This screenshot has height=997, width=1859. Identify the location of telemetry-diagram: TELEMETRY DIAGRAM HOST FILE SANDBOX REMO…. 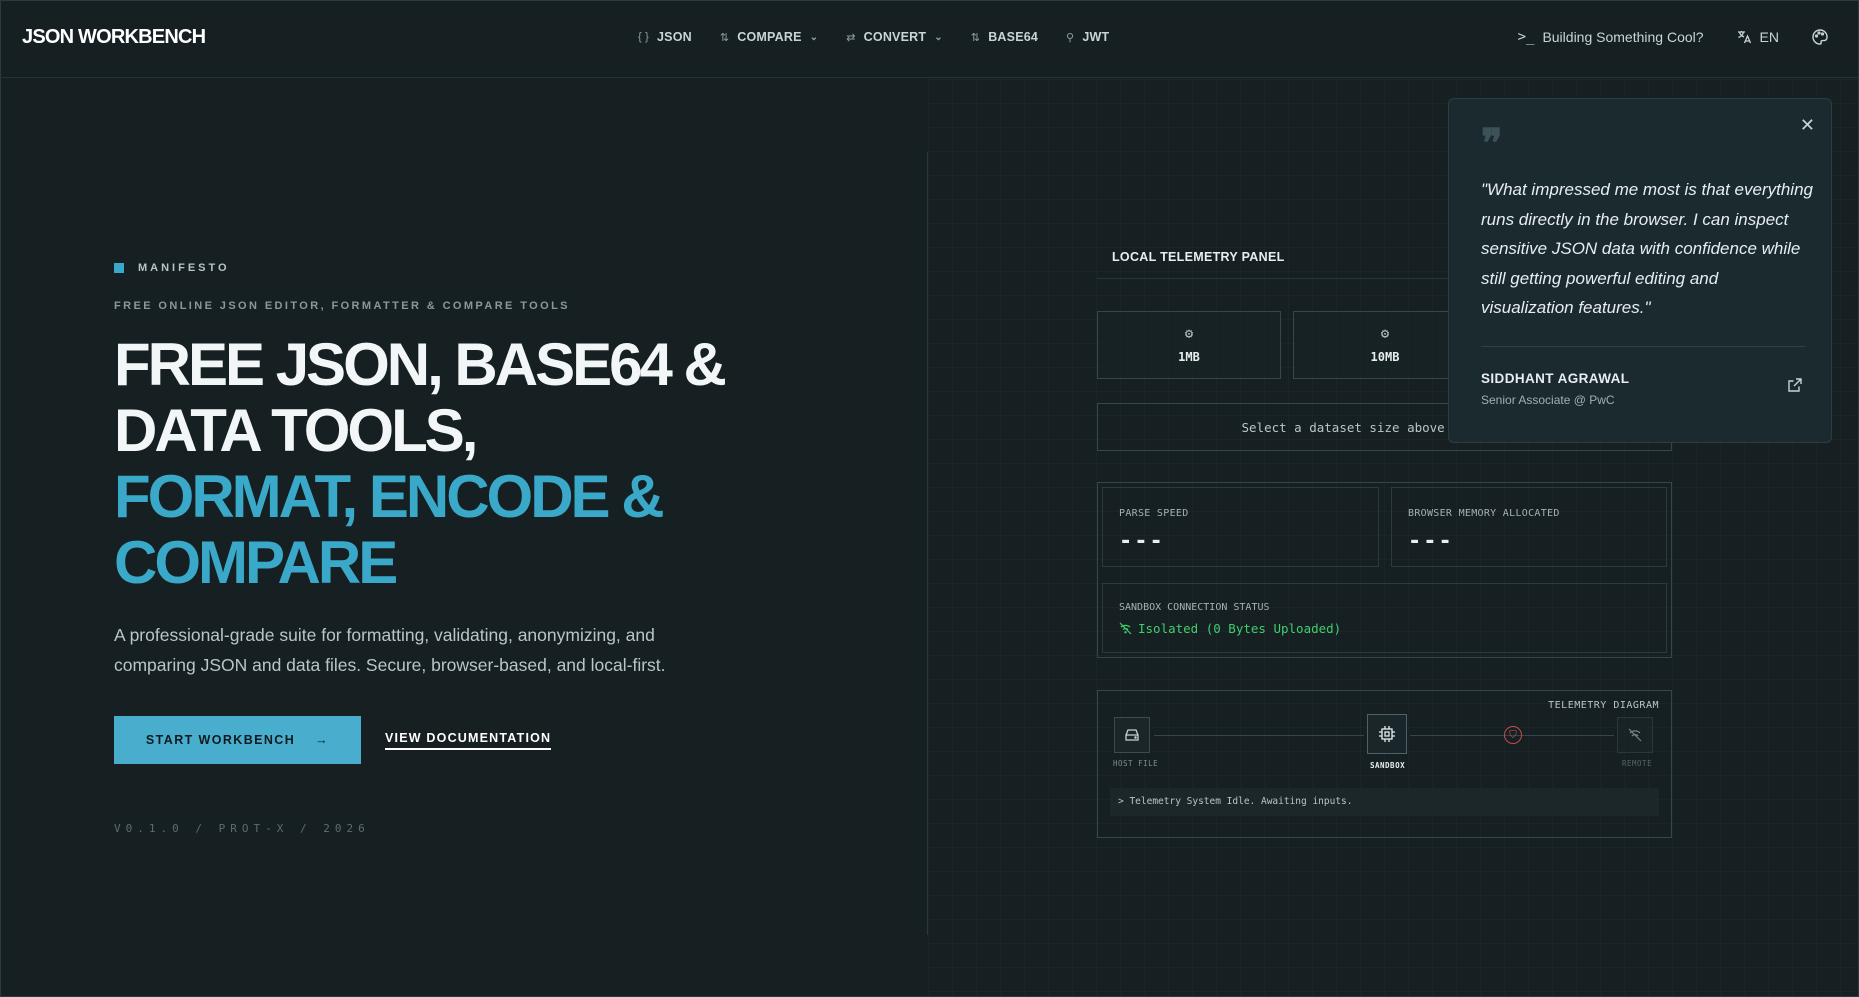
(1384, 764).